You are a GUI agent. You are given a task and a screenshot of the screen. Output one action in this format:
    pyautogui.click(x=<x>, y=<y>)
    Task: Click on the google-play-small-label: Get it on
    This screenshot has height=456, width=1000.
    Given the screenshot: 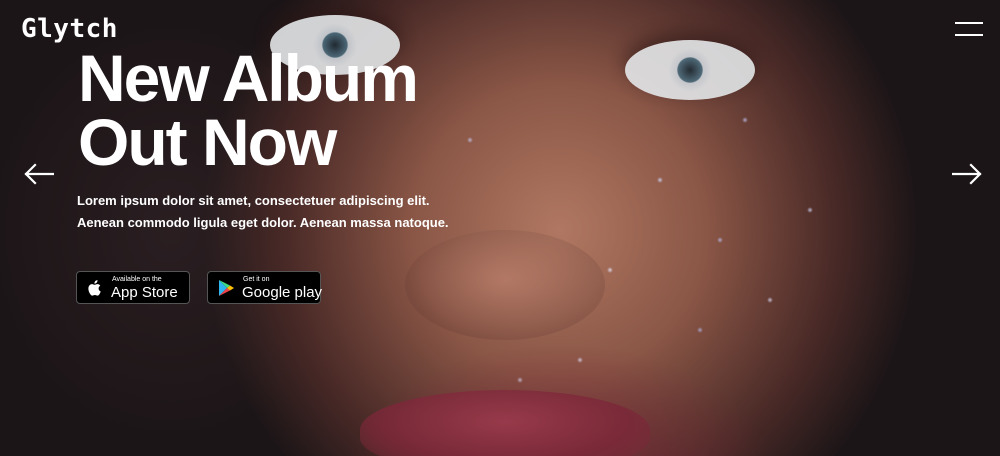 What is the action you would take?
    pyautogui.click(x=256, y=279)
    